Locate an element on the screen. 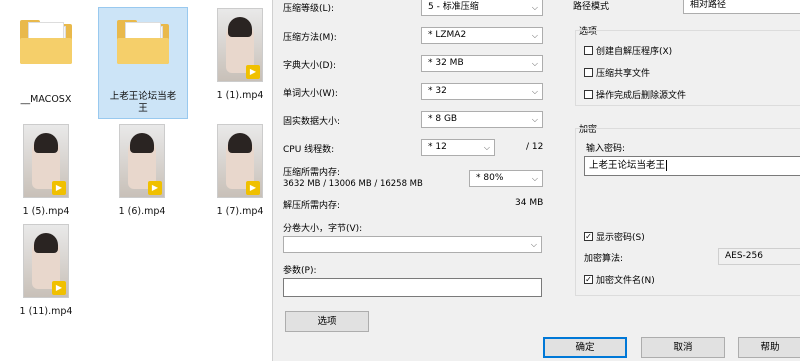 Image resolution: width=800 pixels, height=361 pixels. video-item: ▶ 1 (1).mp4 is located at coordinates (234, 61).